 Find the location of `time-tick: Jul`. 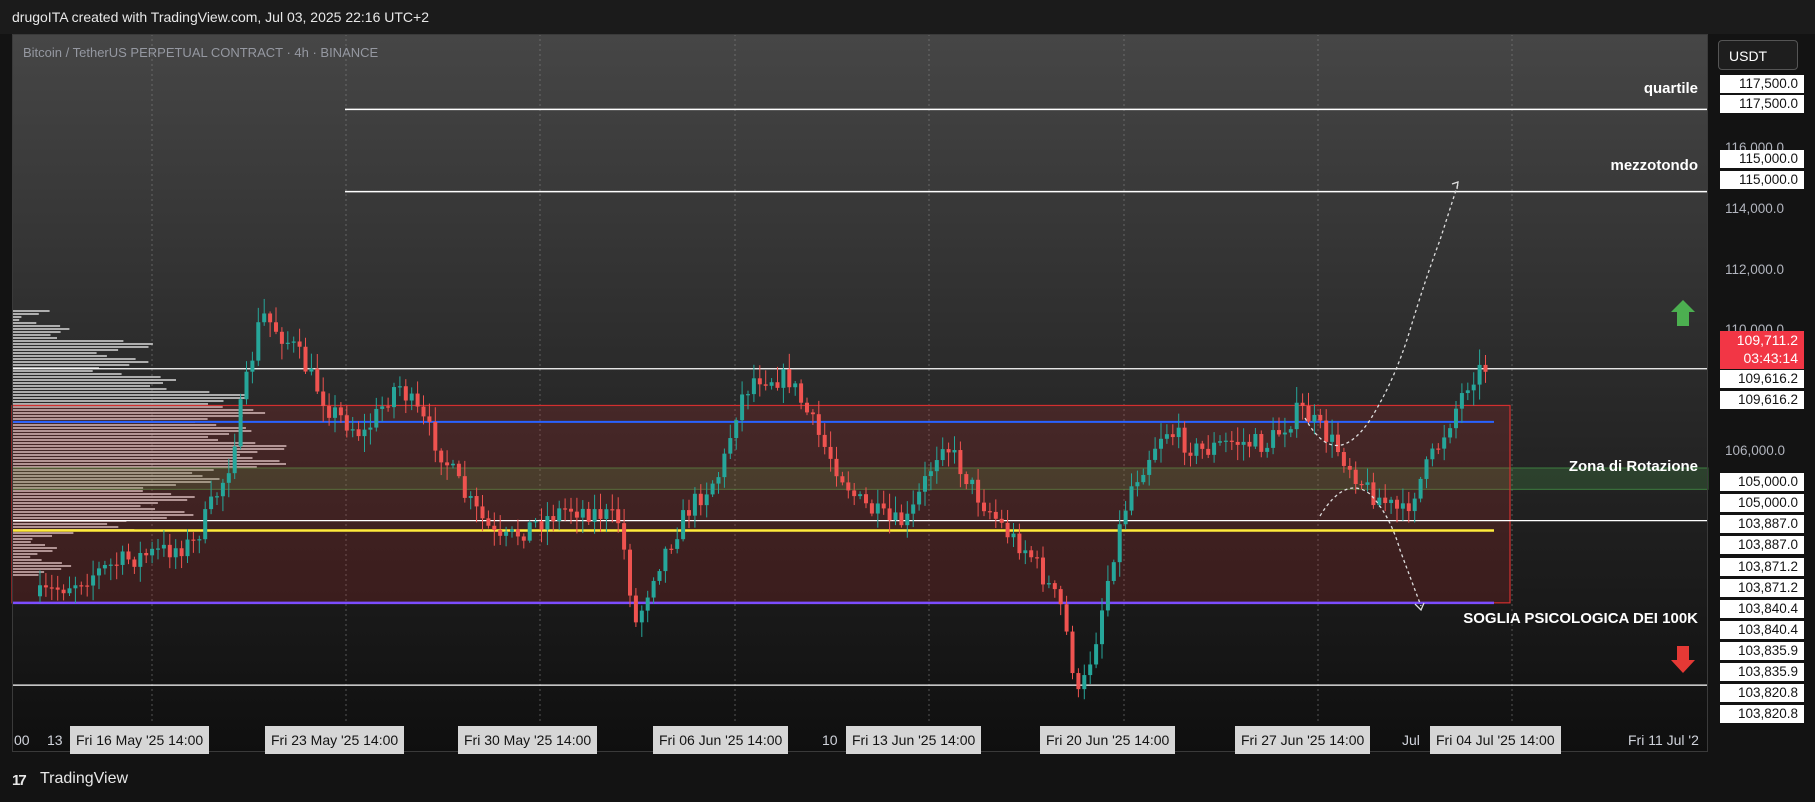

time-tick: Jul is located at coordinates (1411, 740).